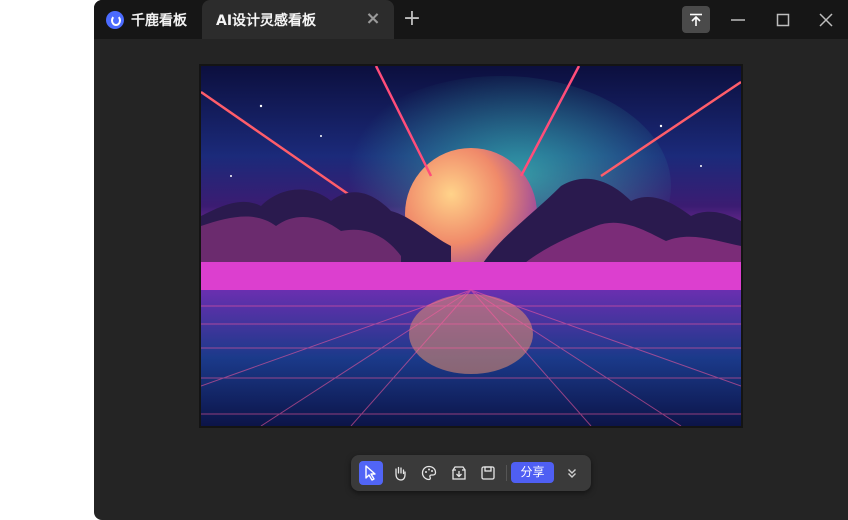 This screenshot has width=848, height=520. What do you see at coordinates (471, 19) in the screenshot?
I see `title-bar: 千鹿看板 AI设计灵感看板 × +` at bounding box center [471, 19].